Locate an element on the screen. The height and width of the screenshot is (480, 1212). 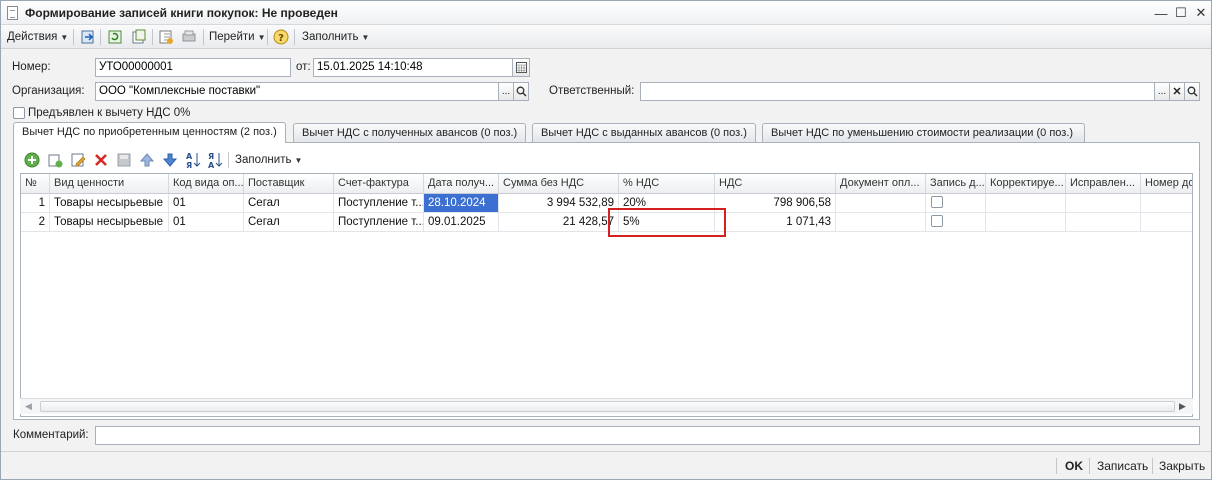
copy-document-icon is located at coordinates (139, 37).